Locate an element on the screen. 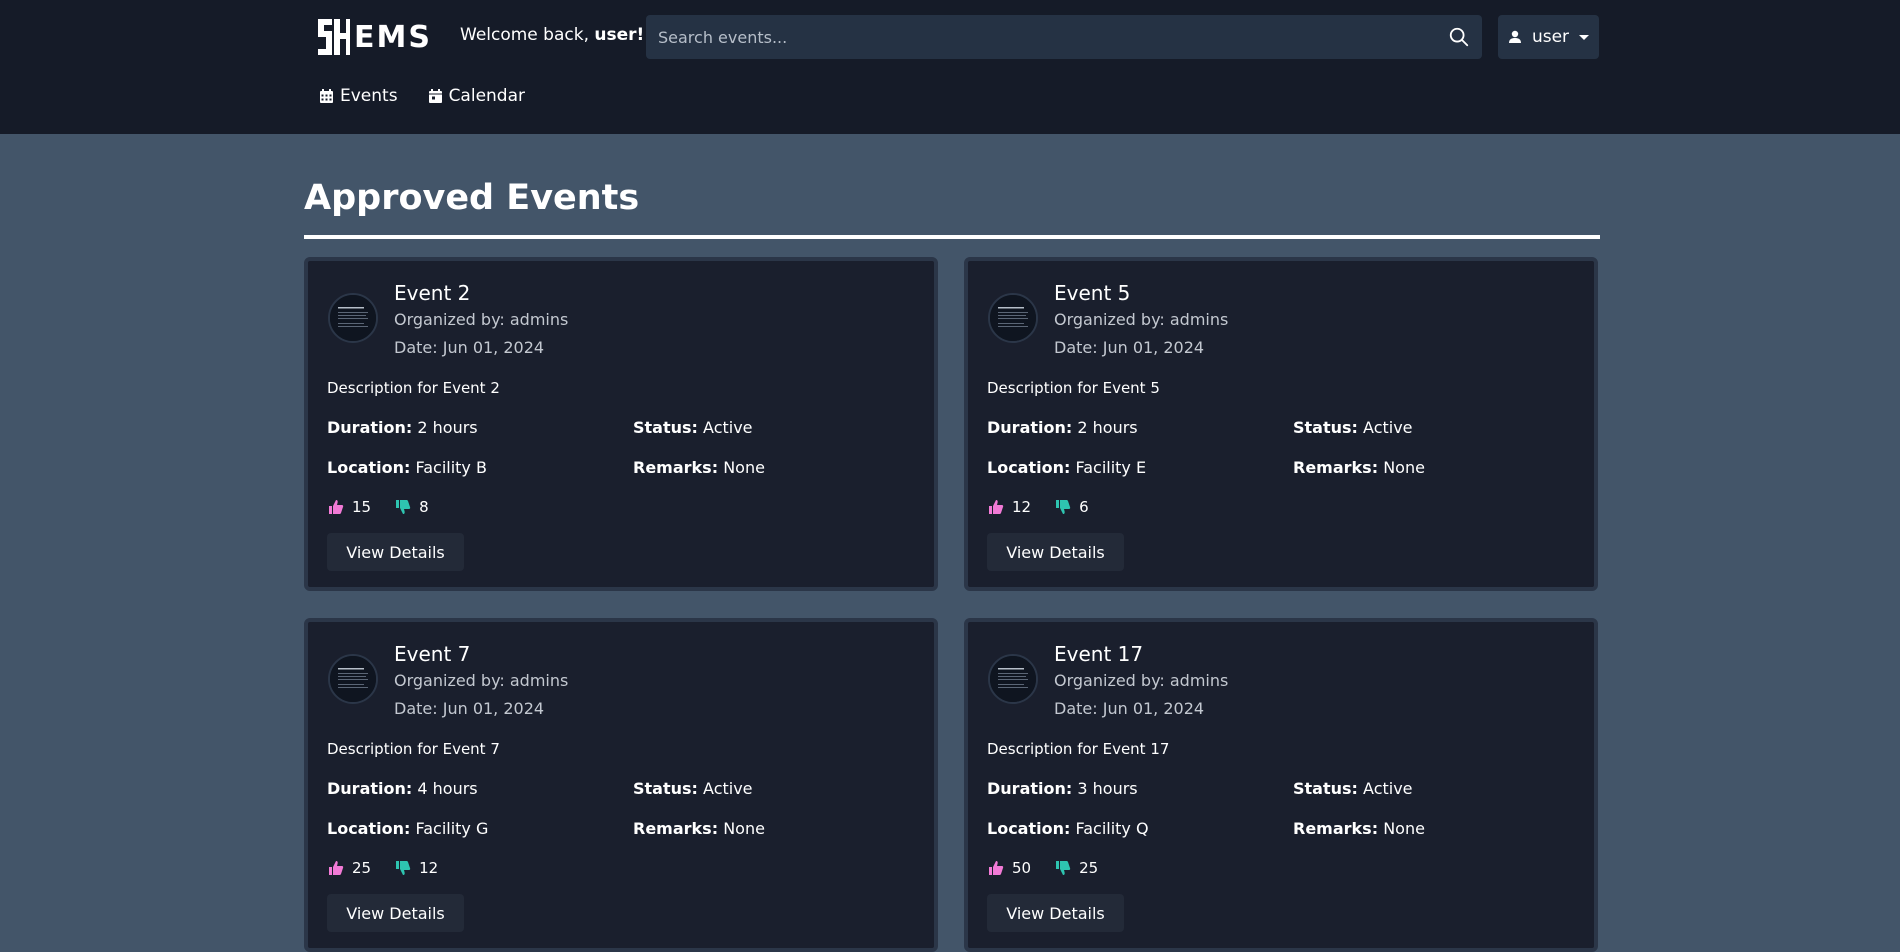 The height and width of the screenshot is (952, 1900). event-description: Description for Event 2 is located at coordinates (413, 388).